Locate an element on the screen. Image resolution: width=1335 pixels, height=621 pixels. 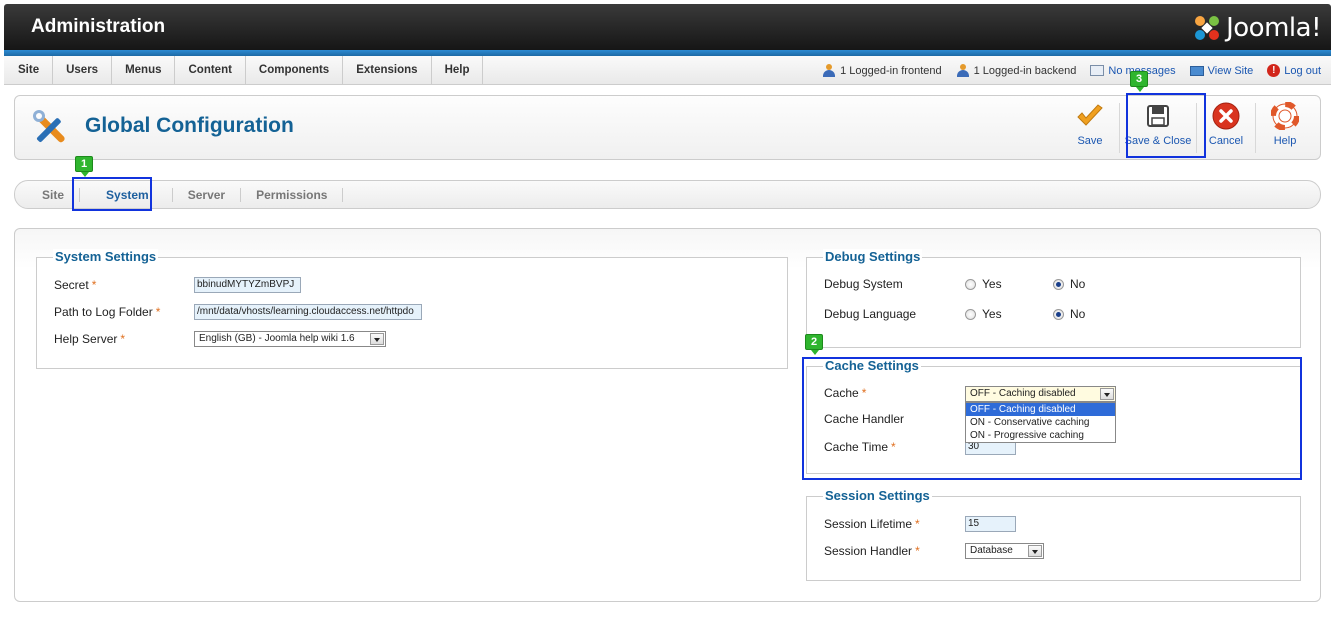
logout-icon: ! is located at coordinates (1274, 70).